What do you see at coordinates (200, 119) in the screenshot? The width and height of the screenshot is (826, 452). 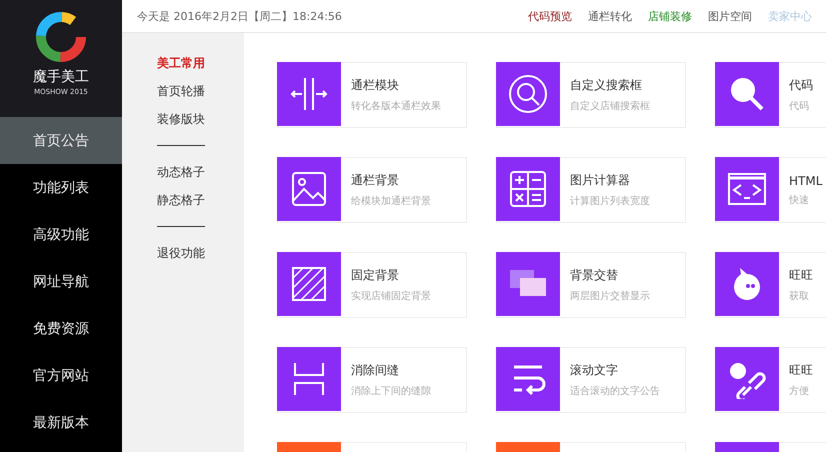 I see `subnav-link: 装修版块` at bounding box center [200, 119].